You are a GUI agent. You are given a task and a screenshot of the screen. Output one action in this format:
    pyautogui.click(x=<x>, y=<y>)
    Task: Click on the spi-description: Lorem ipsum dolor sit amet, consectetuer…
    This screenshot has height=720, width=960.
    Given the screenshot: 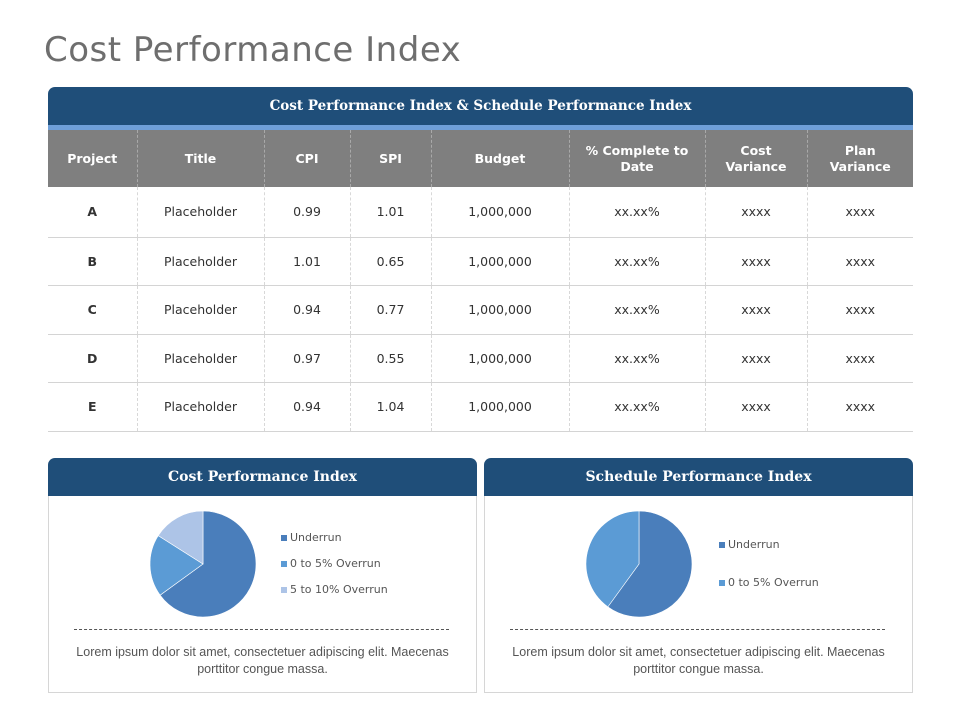 What is the action you would take?
    pyautogui.click(x=698, y=660)
    